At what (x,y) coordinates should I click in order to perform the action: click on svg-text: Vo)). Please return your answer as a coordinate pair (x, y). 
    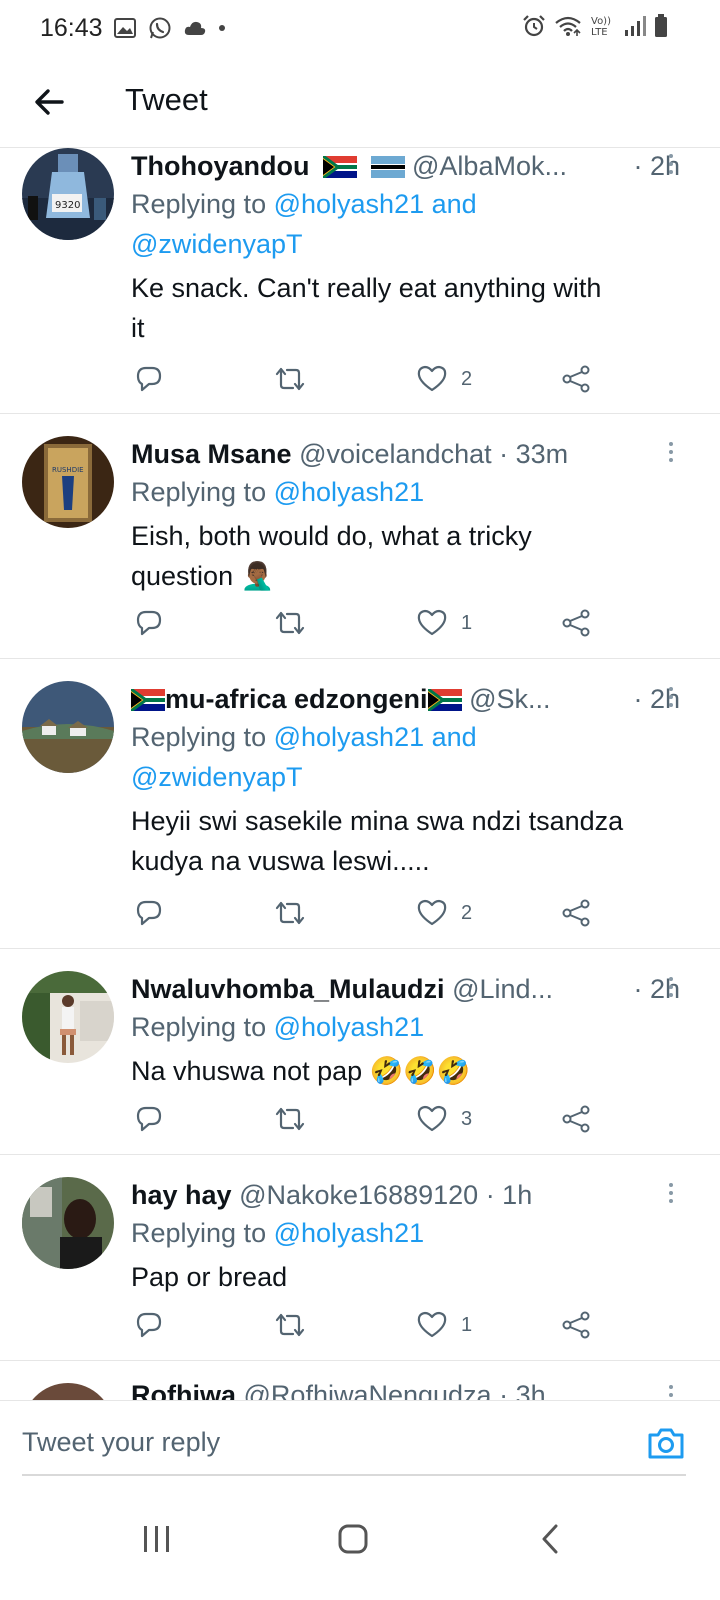
    Looking at the image, I should click on (601, 21).